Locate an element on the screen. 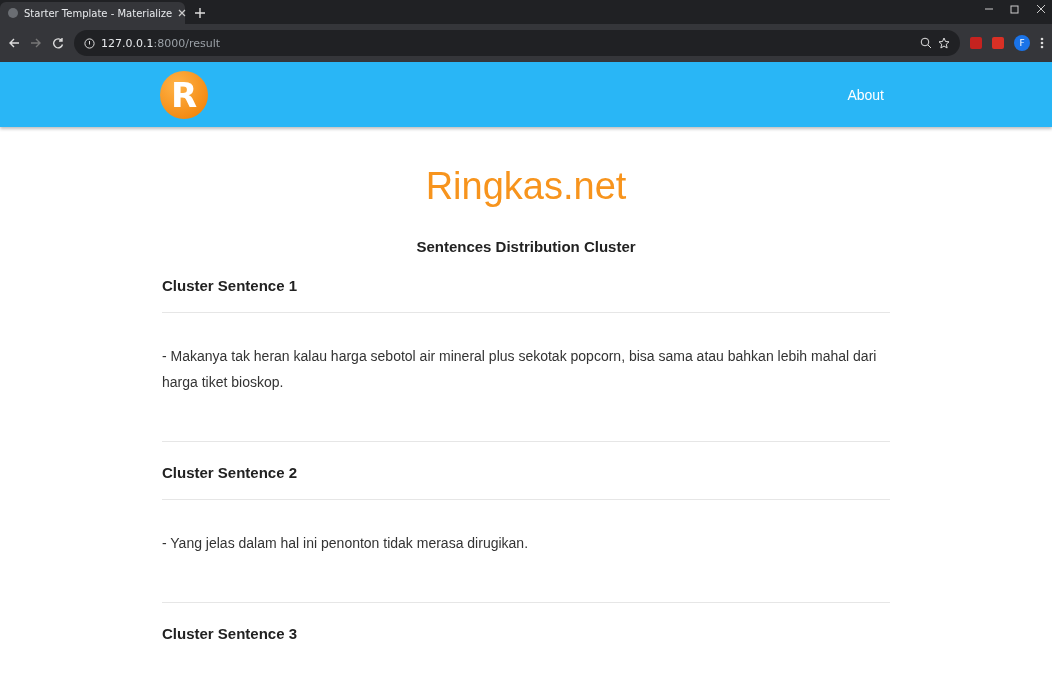 This screenshot has height=700, width=1052. restore-icon is located at coordinates (1015, 9).